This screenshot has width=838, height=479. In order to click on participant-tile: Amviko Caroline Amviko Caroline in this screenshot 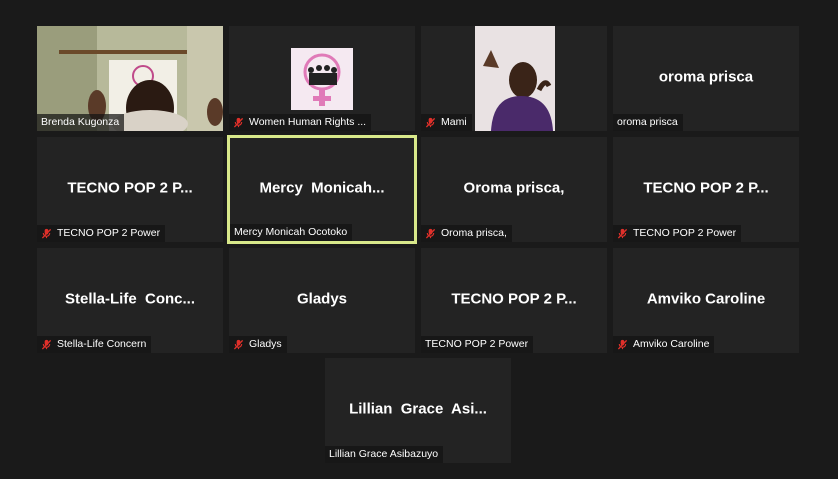, I will do `click(706, 300)`.